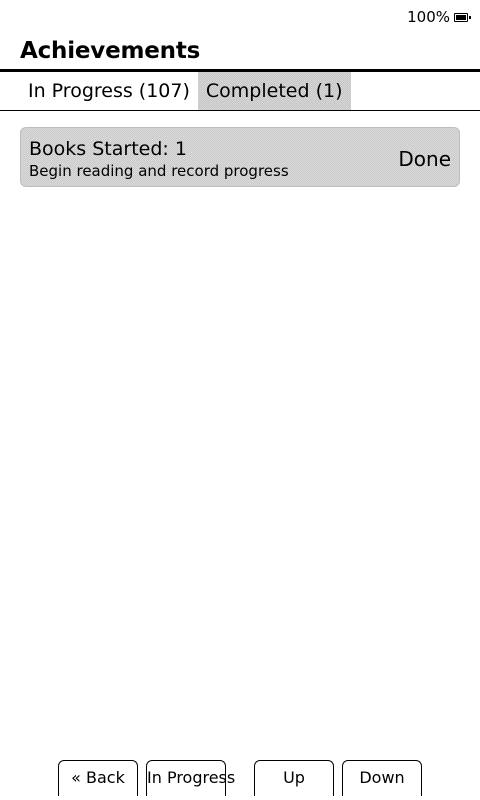 The height and width of the screenshot is (800, 480). What do you see at coordinates (240, 110) in the screenshot?
I see `tabs-divider` at bounding box center [240, 110].